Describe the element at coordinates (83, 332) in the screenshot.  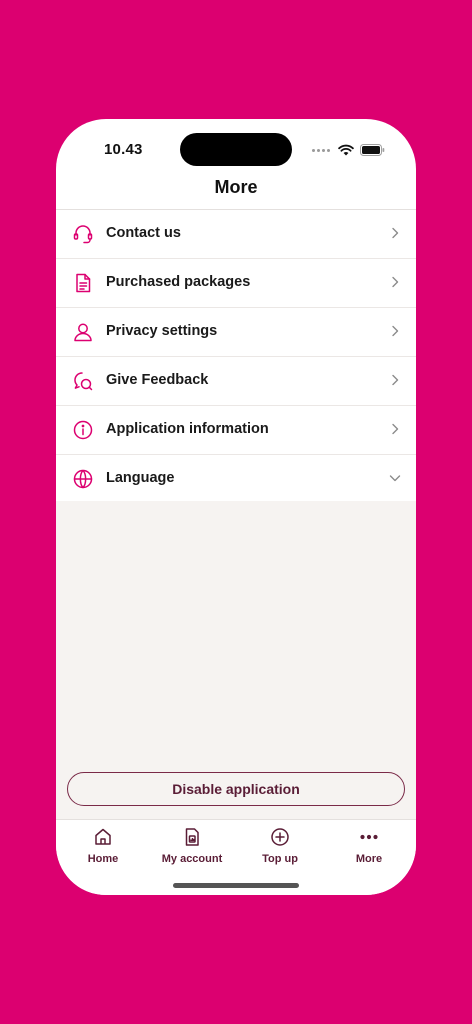
I see `user-icon` at that location.